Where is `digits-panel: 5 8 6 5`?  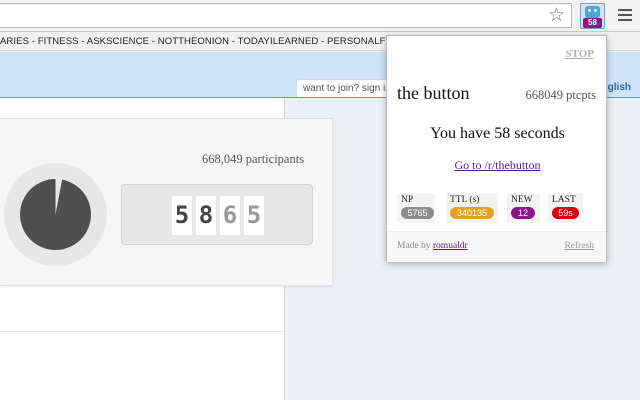 digits-panel: 5 8 6 5 is located at coordinates (217, 214).